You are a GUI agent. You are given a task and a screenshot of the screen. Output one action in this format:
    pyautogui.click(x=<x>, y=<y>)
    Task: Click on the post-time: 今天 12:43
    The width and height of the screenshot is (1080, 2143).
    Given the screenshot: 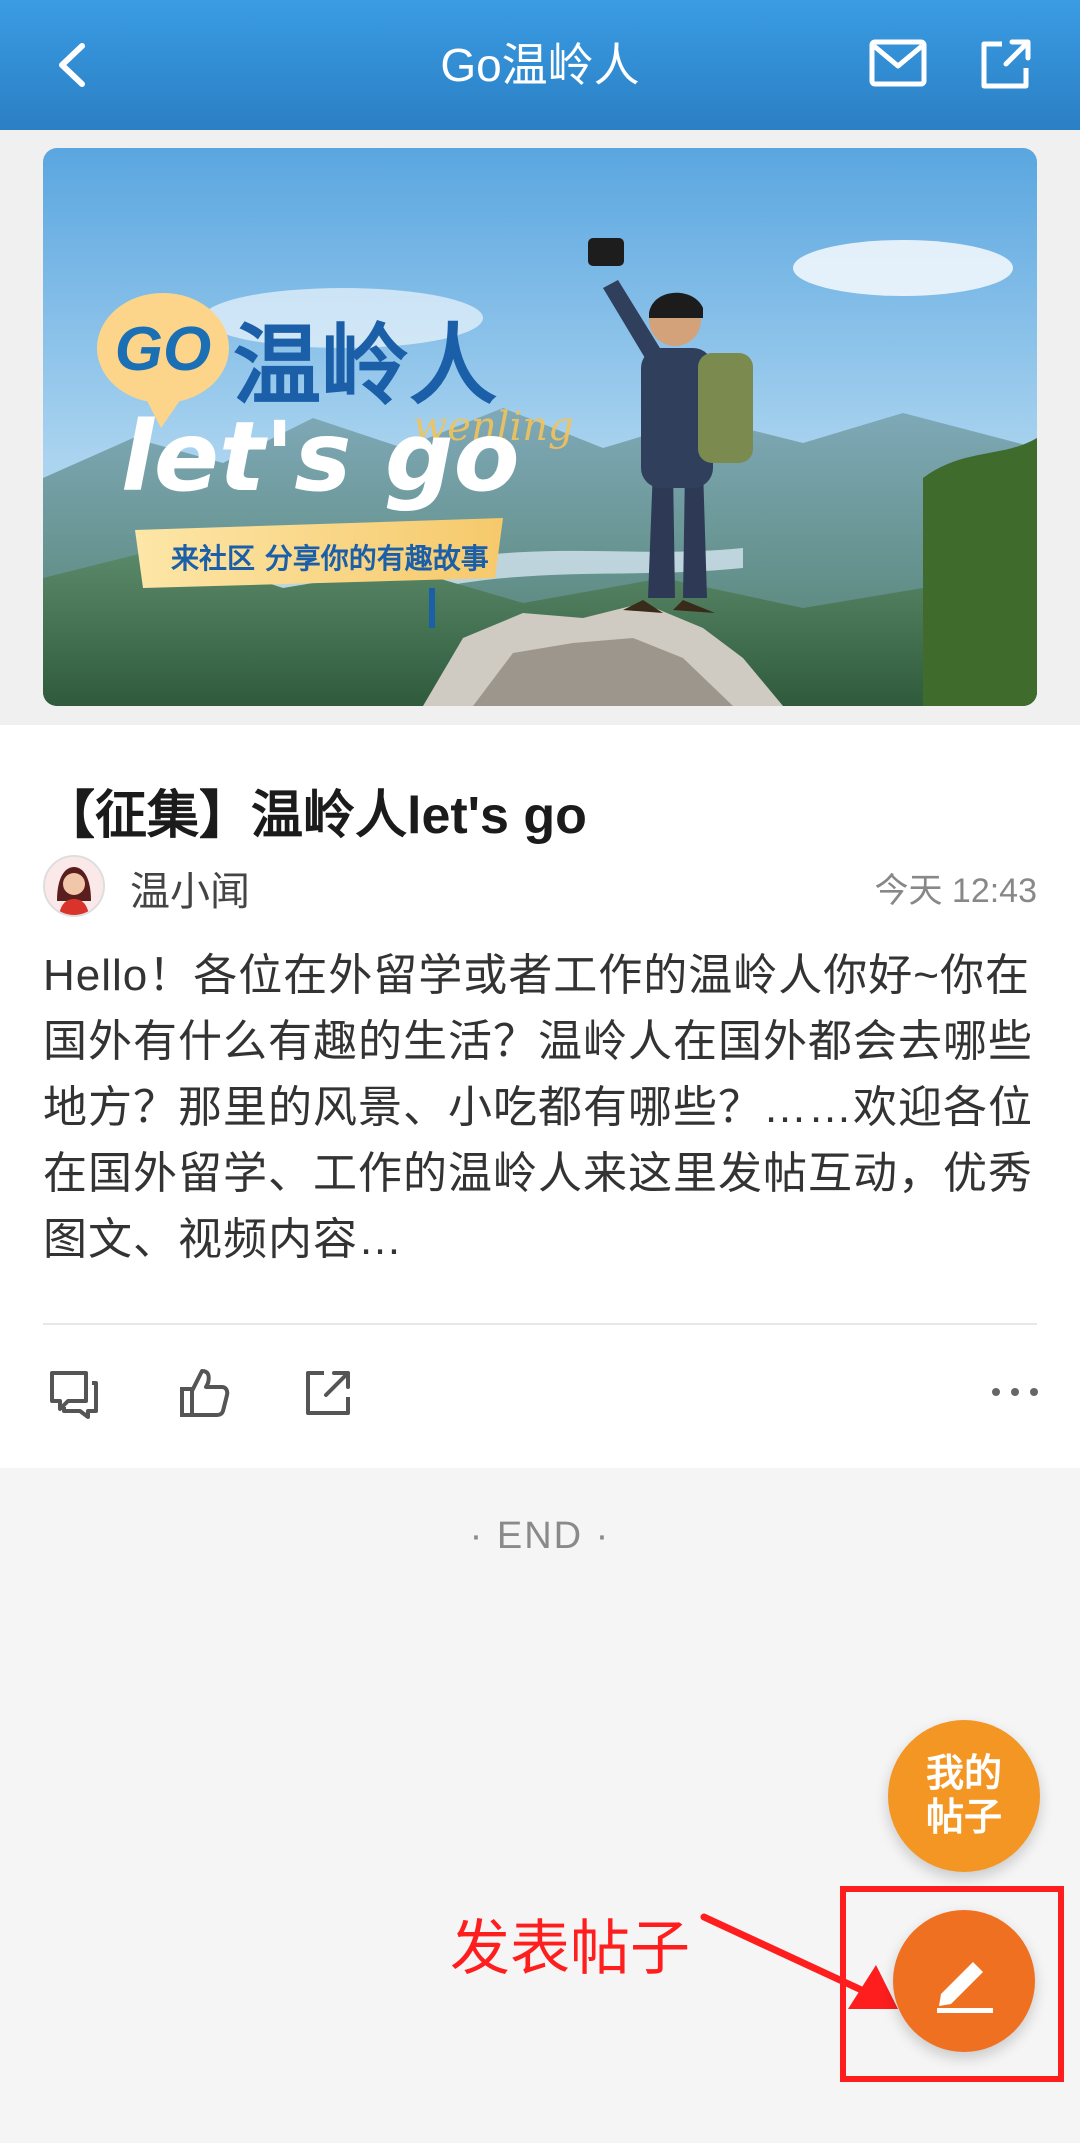 What is the action you would take?
    pyautogui.click(x=955, y=891)
    